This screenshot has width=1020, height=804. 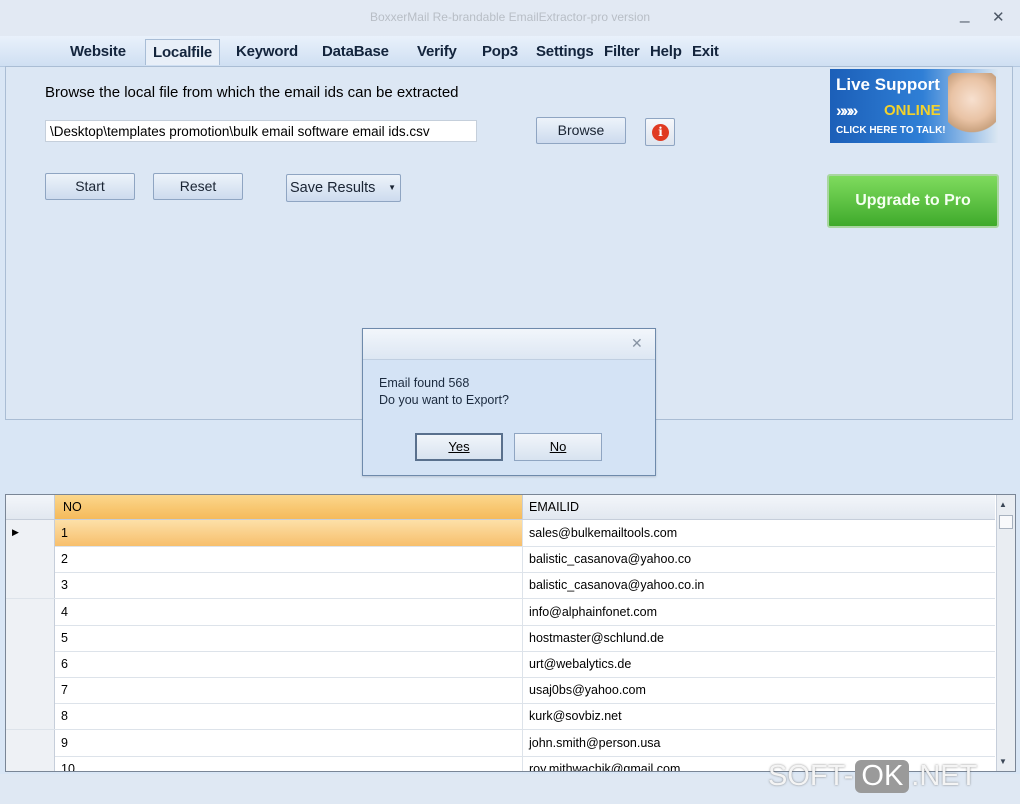 What do you see at coordinates (183, 52) in the screenshot?
I see `tab-localfile: Localfile` at bounding box center [183, 52].